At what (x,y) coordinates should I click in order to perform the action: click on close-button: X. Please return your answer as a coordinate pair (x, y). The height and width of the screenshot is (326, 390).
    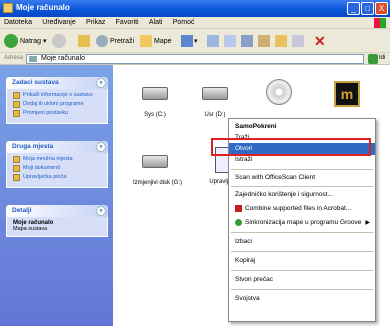
    Looking at the image, I should click on (381, 8).